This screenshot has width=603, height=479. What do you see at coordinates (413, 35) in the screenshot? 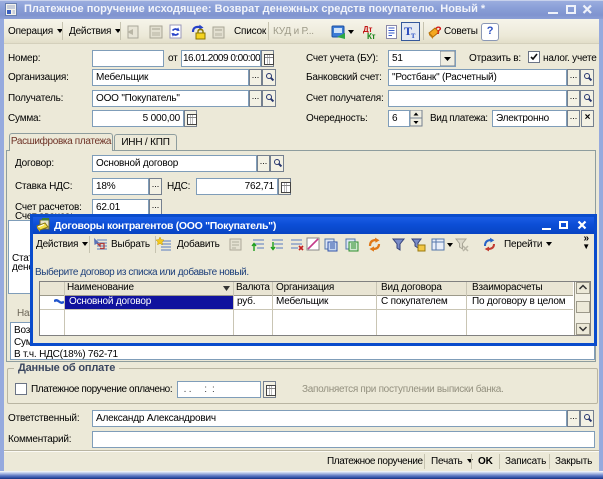
I see `svg-text: т` at bounding box center [413, 35].